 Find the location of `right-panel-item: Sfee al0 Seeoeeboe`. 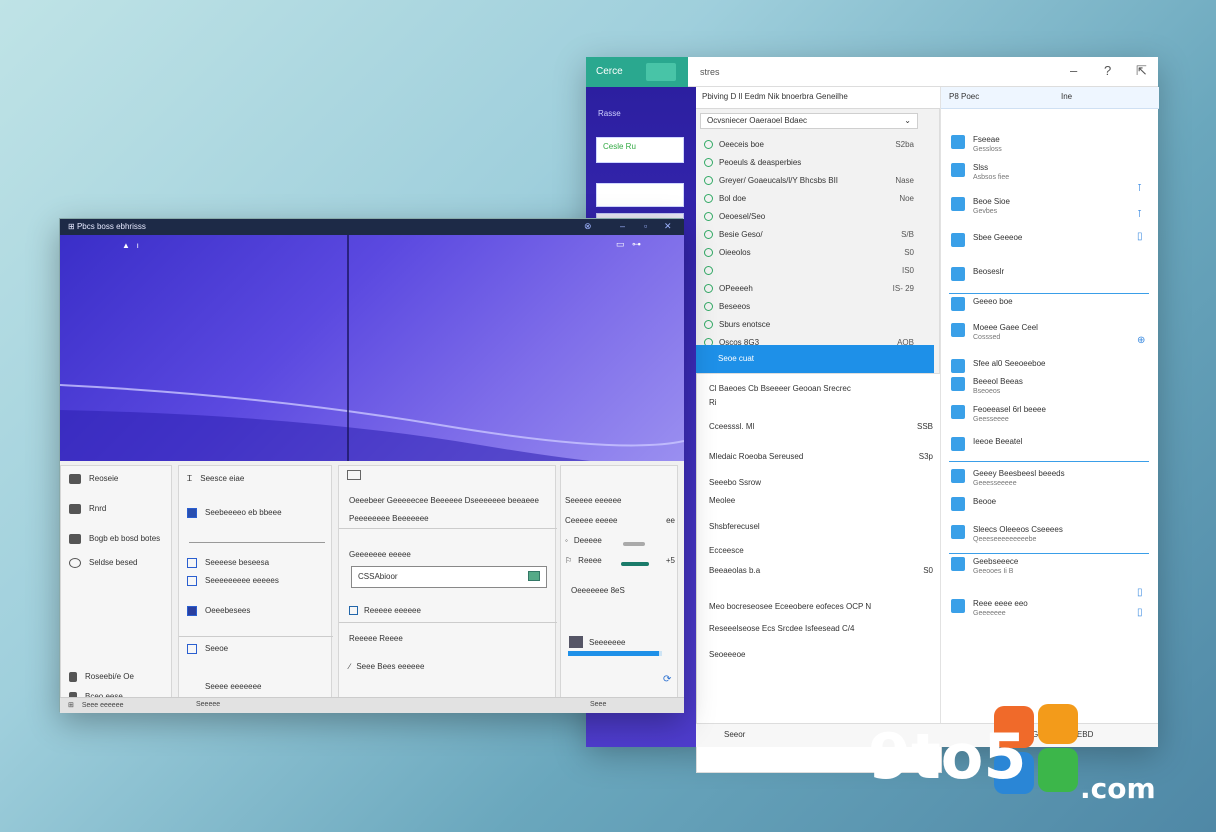

right-panel-item: Sfee al0 Seeoeeboe is located at coordinates (1050, 366).